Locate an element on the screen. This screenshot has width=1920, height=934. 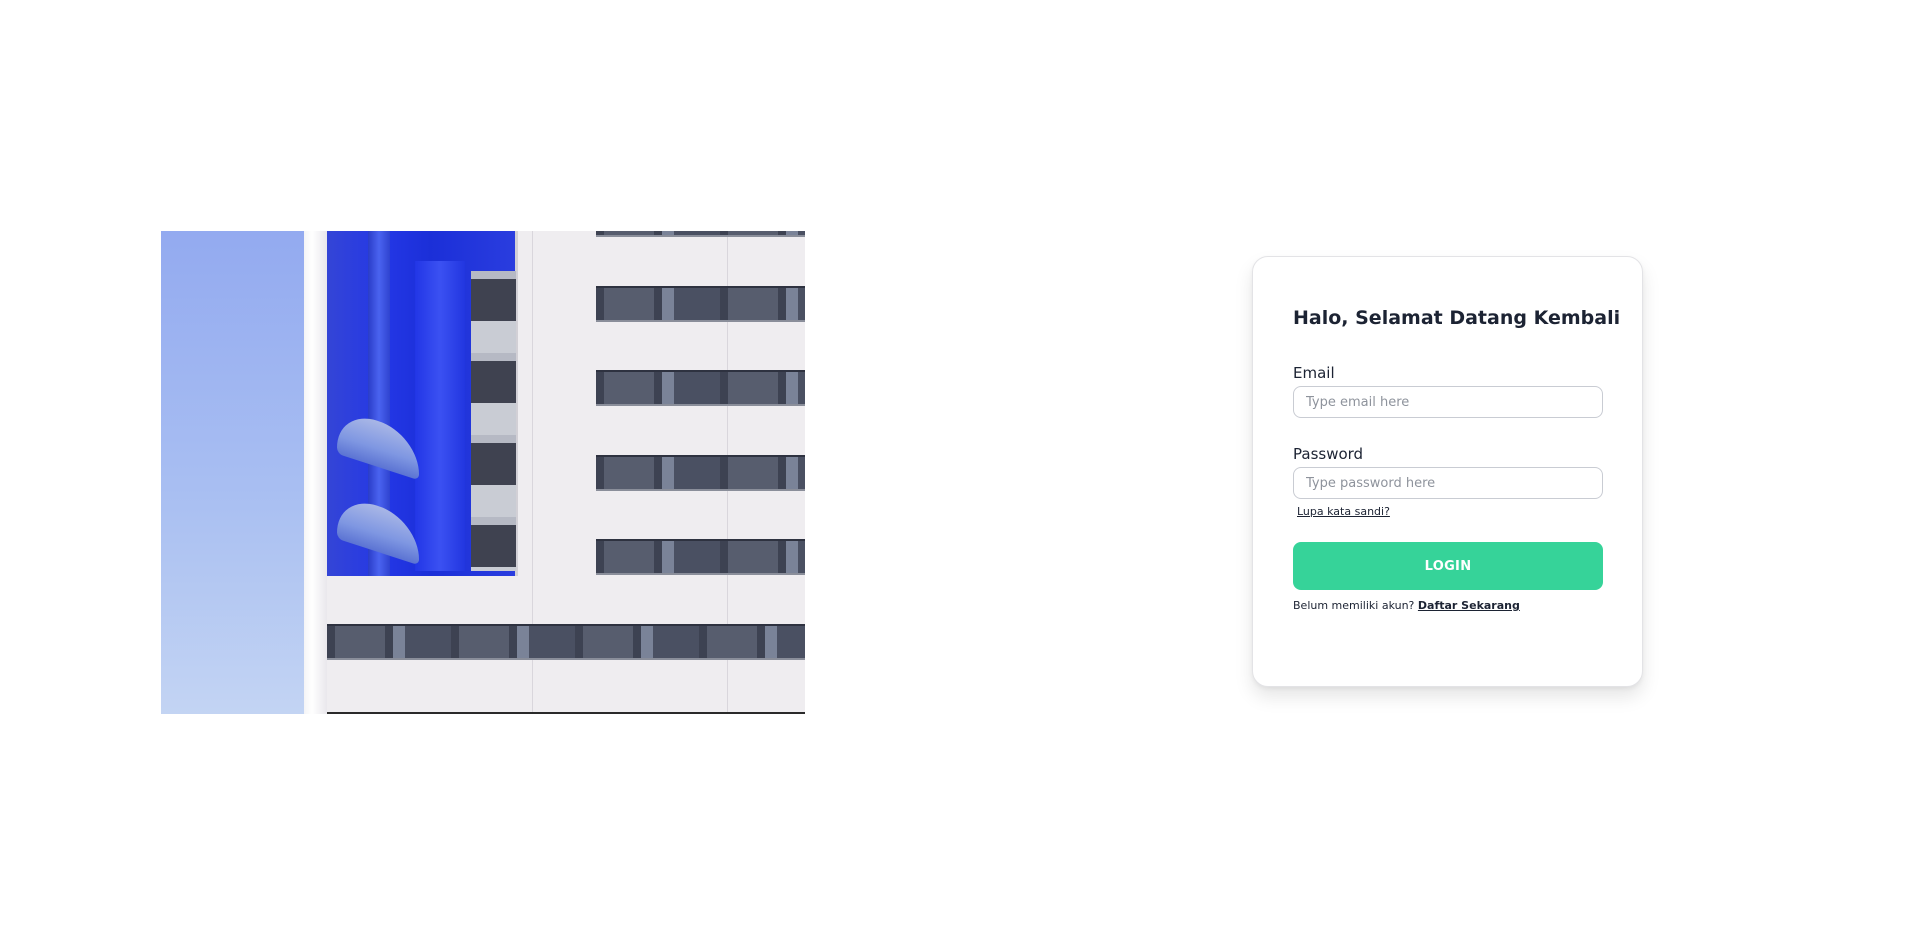
signup-link: Daftar Sekarang is located at coordinates (1469, 605).